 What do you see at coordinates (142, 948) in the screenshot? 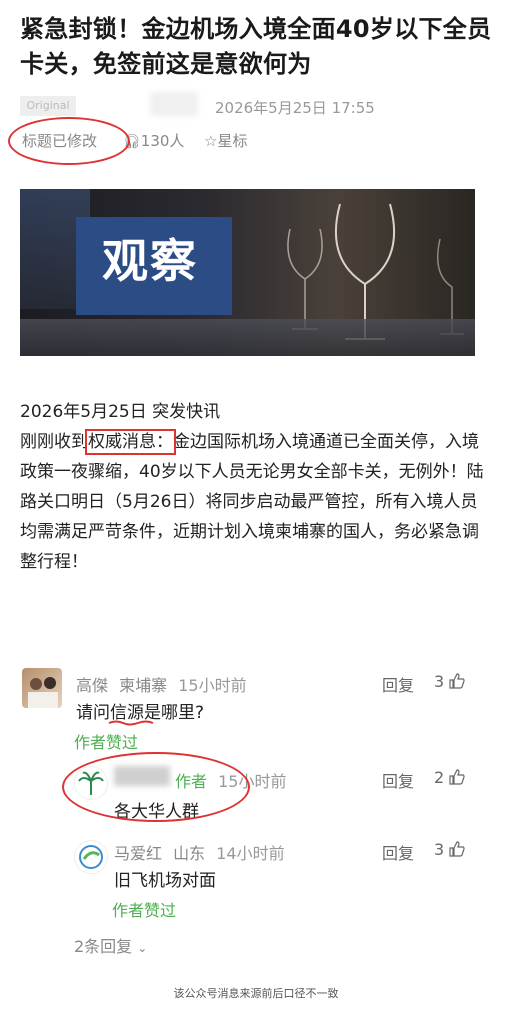
I see `chevron-down-icon: ⌄` at bounding box center [142, 948].